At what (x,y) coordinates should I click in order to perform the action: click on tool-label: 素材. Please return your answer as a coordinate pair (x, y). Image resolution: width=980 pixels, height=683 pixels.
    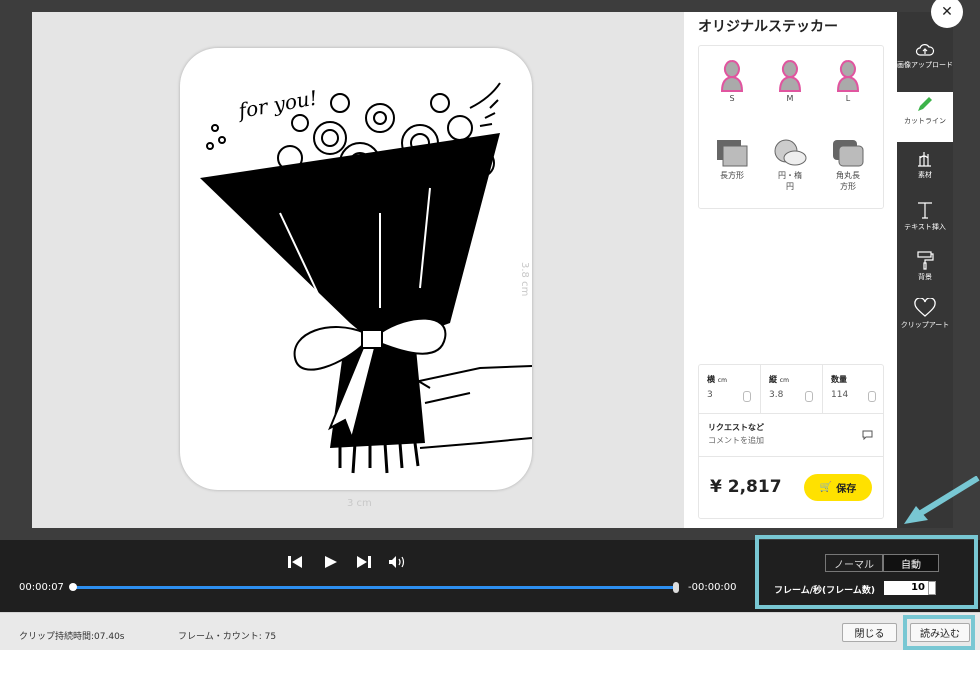
    Looking at the image, I should click on (925, 175).